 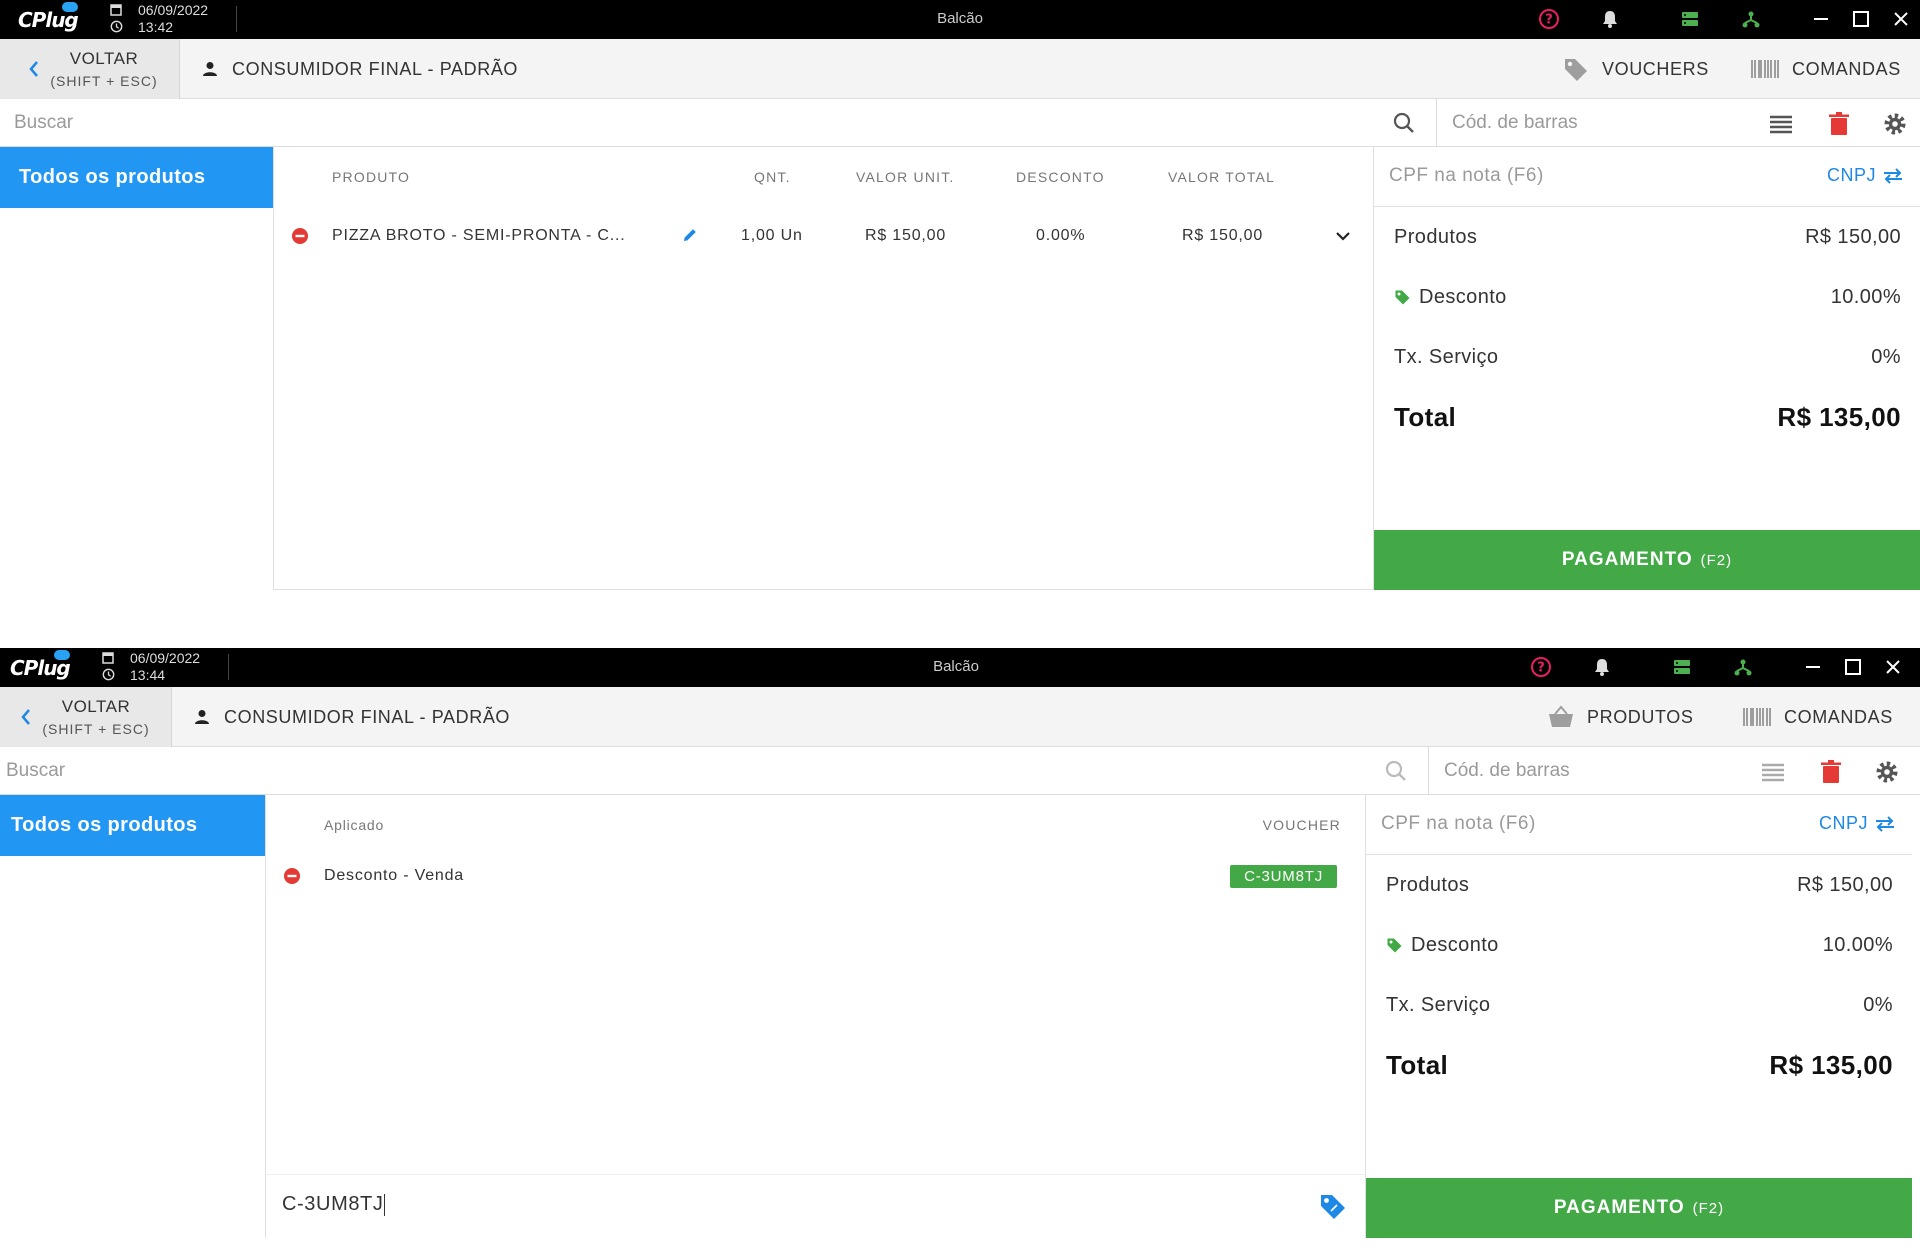 What do you see at coordinates (1576, 70) in the screenshot?
I see `tag-icon` at bounding box center [1576, 70].